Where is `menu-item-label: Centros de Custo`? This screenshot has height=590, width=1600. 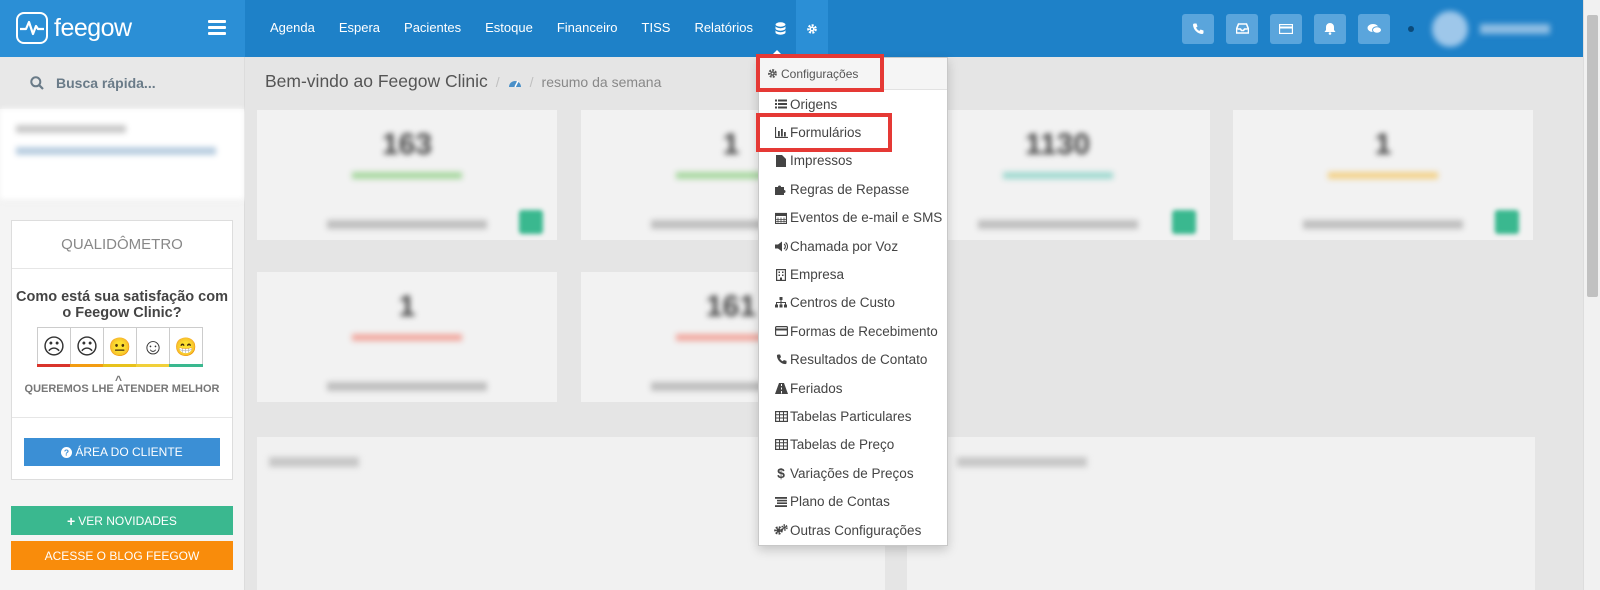 menu-item-label: Centros de Custo is located at coordinates (843, 303).